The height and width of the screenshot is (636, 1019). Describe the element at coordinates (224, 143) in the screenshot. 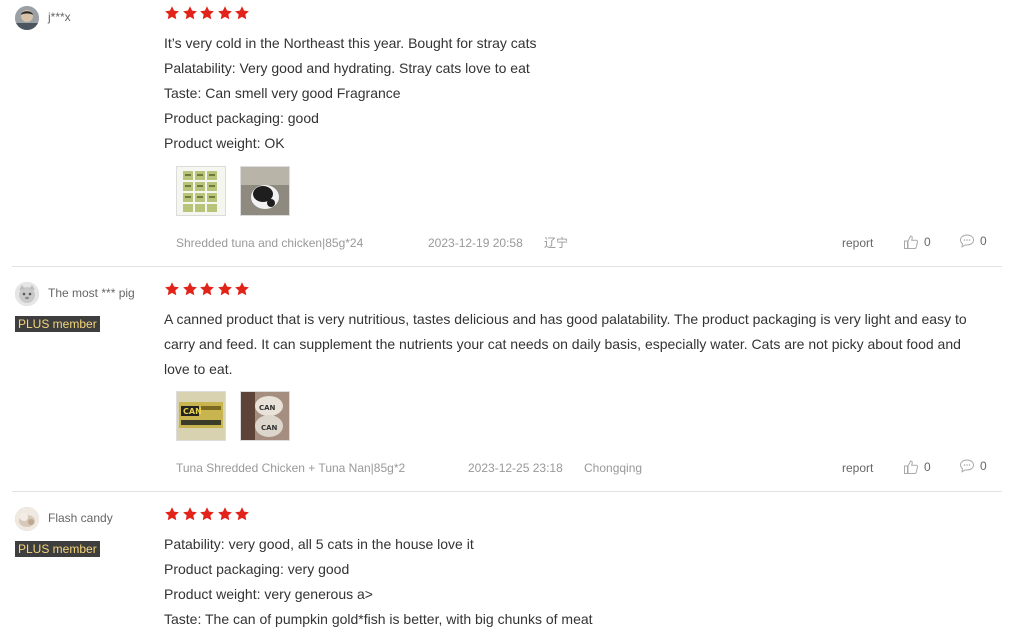

I see `review-line: Product weight: OK` at that location.